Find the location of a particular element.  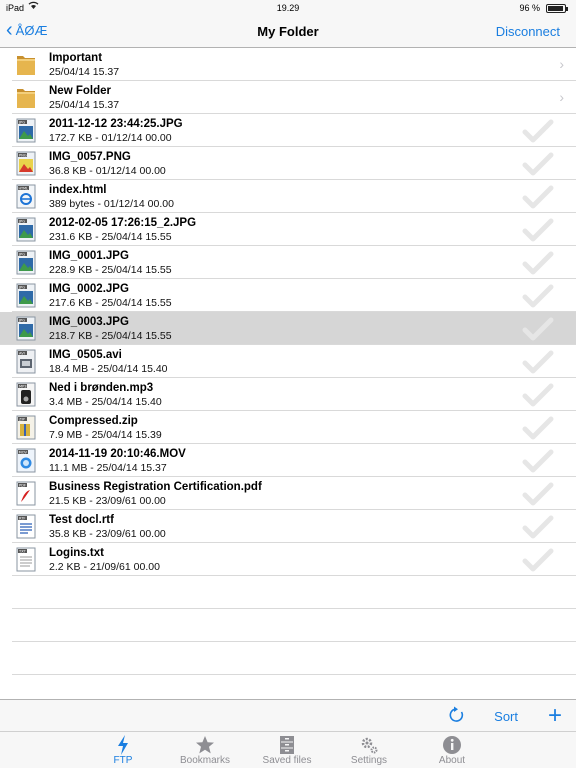

file-meta: 21.5 KB - 23/09/61 00.00 is located at coordinates (107, 501).